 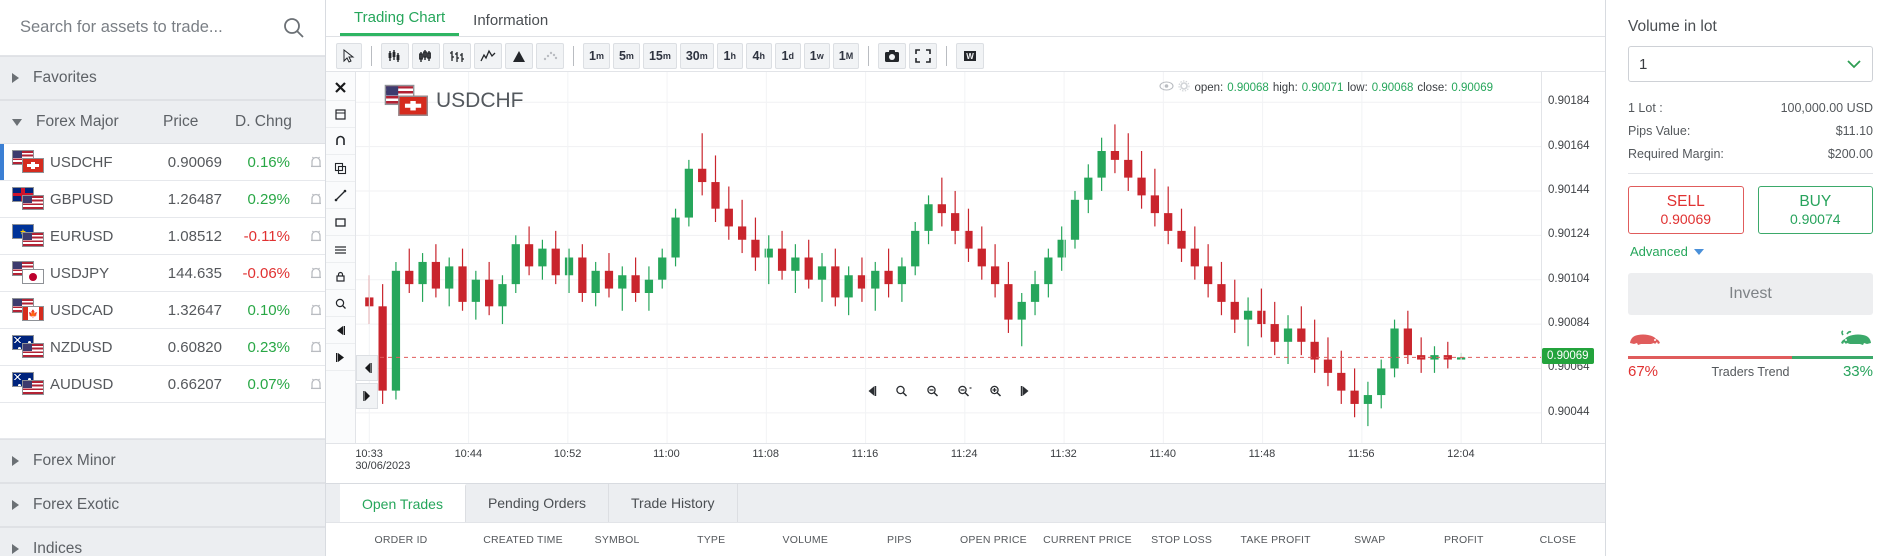 What do you see at coordinates (162, 461) in the screenshot?
I see `sidebar-group-forex-minor: Forex Minor` at bounding box center [162, 461].